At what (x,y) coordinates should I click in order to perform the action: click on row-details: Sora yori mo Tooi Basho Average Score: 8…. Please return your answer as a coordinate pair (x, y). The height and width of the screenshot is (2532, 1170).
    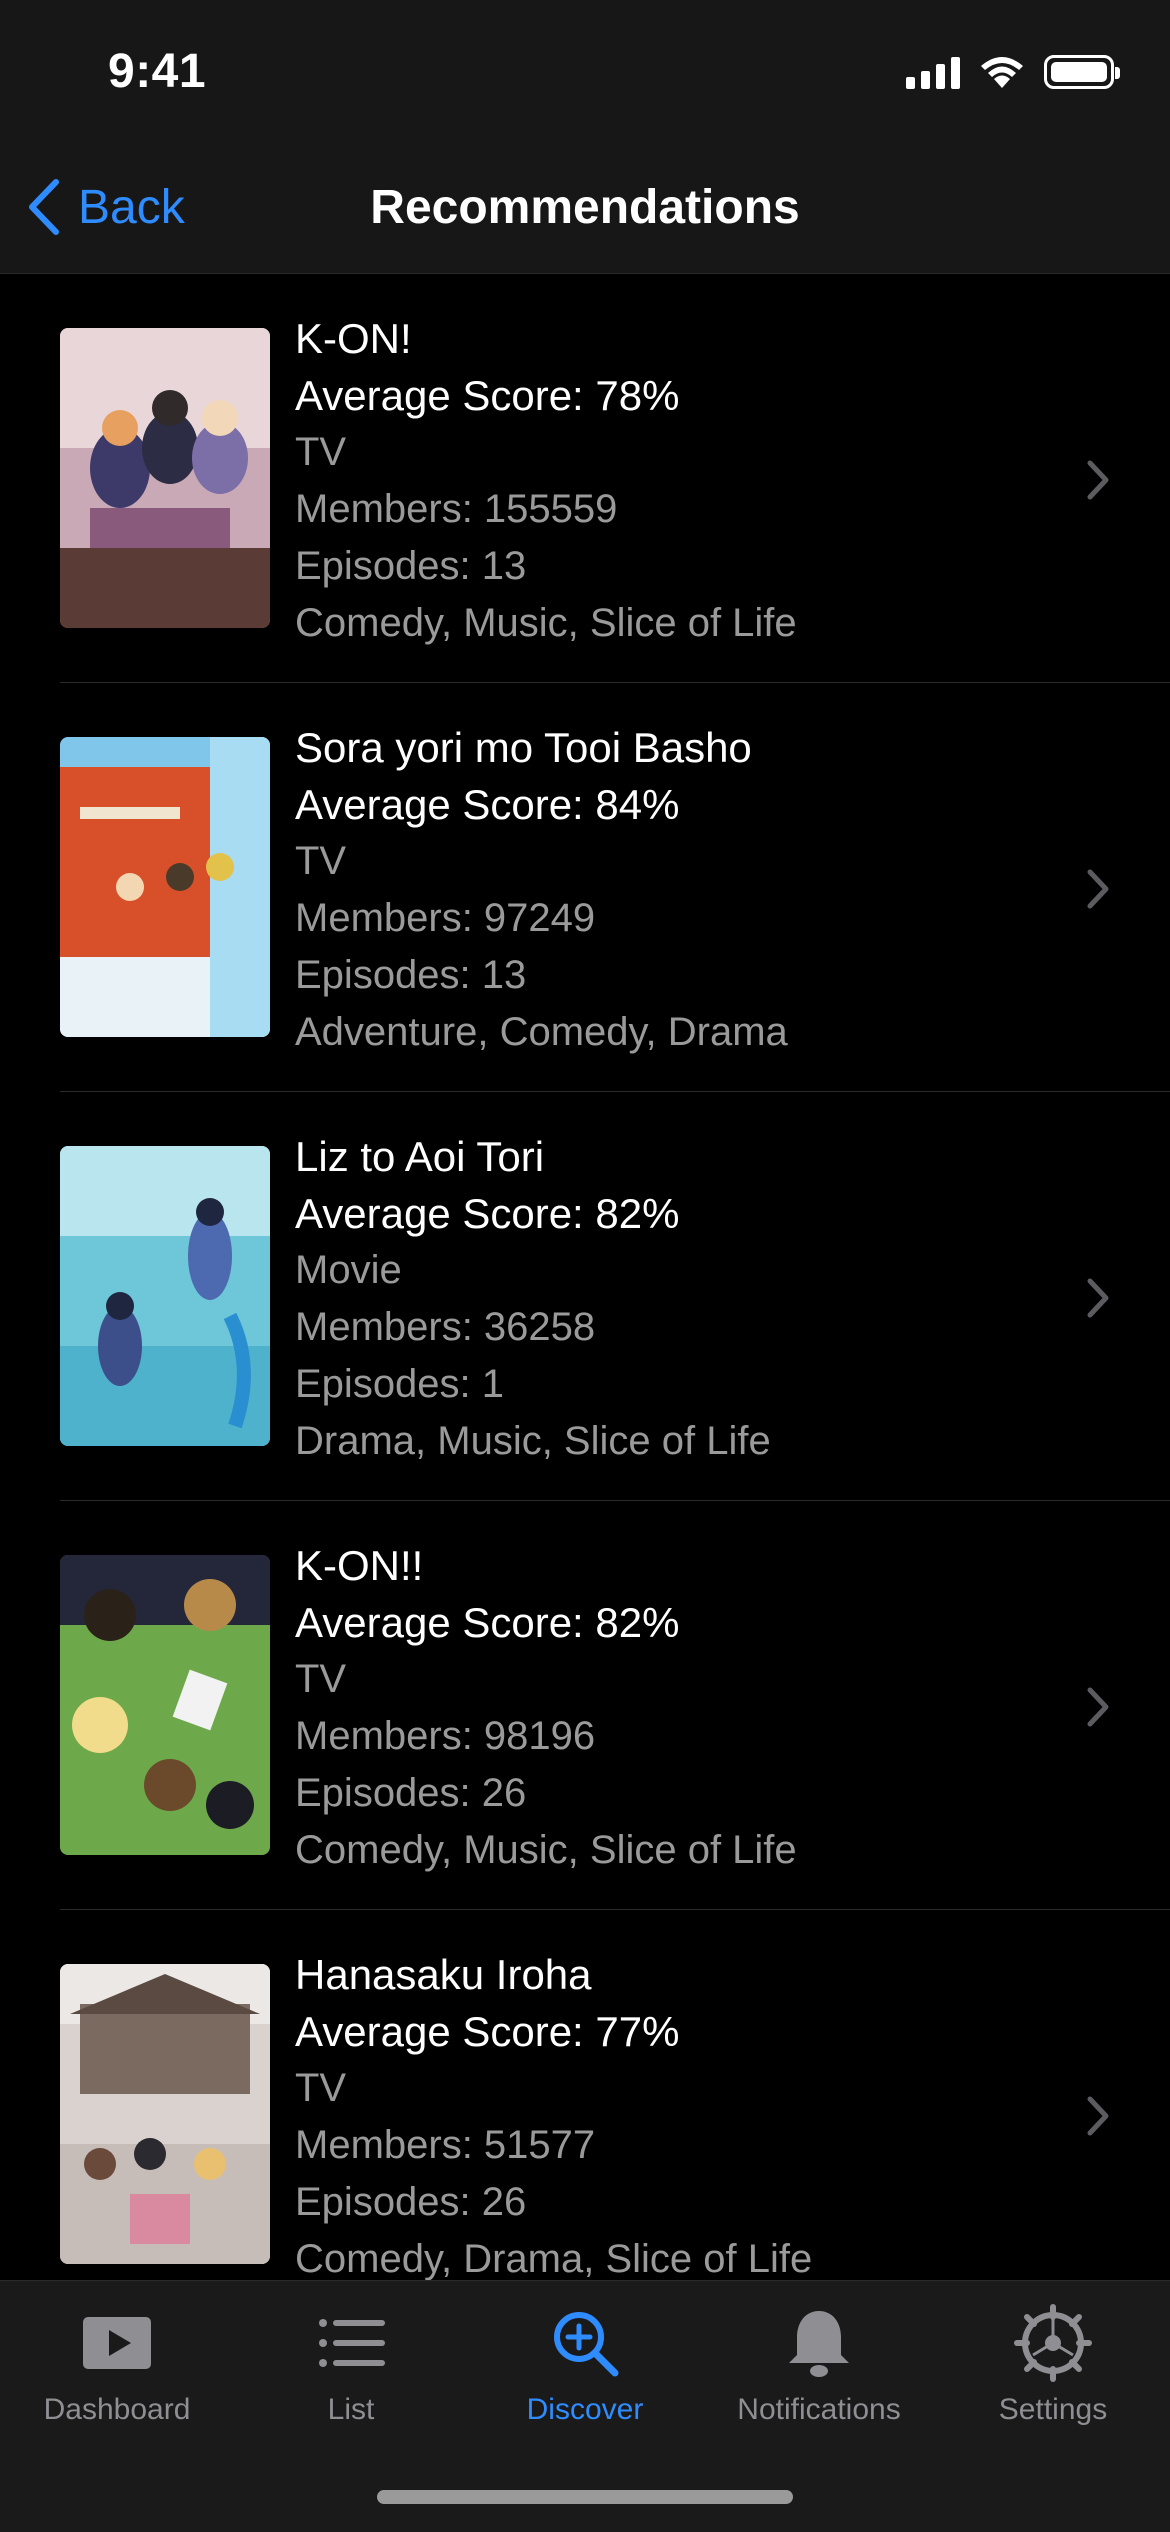
    Looking at the image, I should click on (541, 890).